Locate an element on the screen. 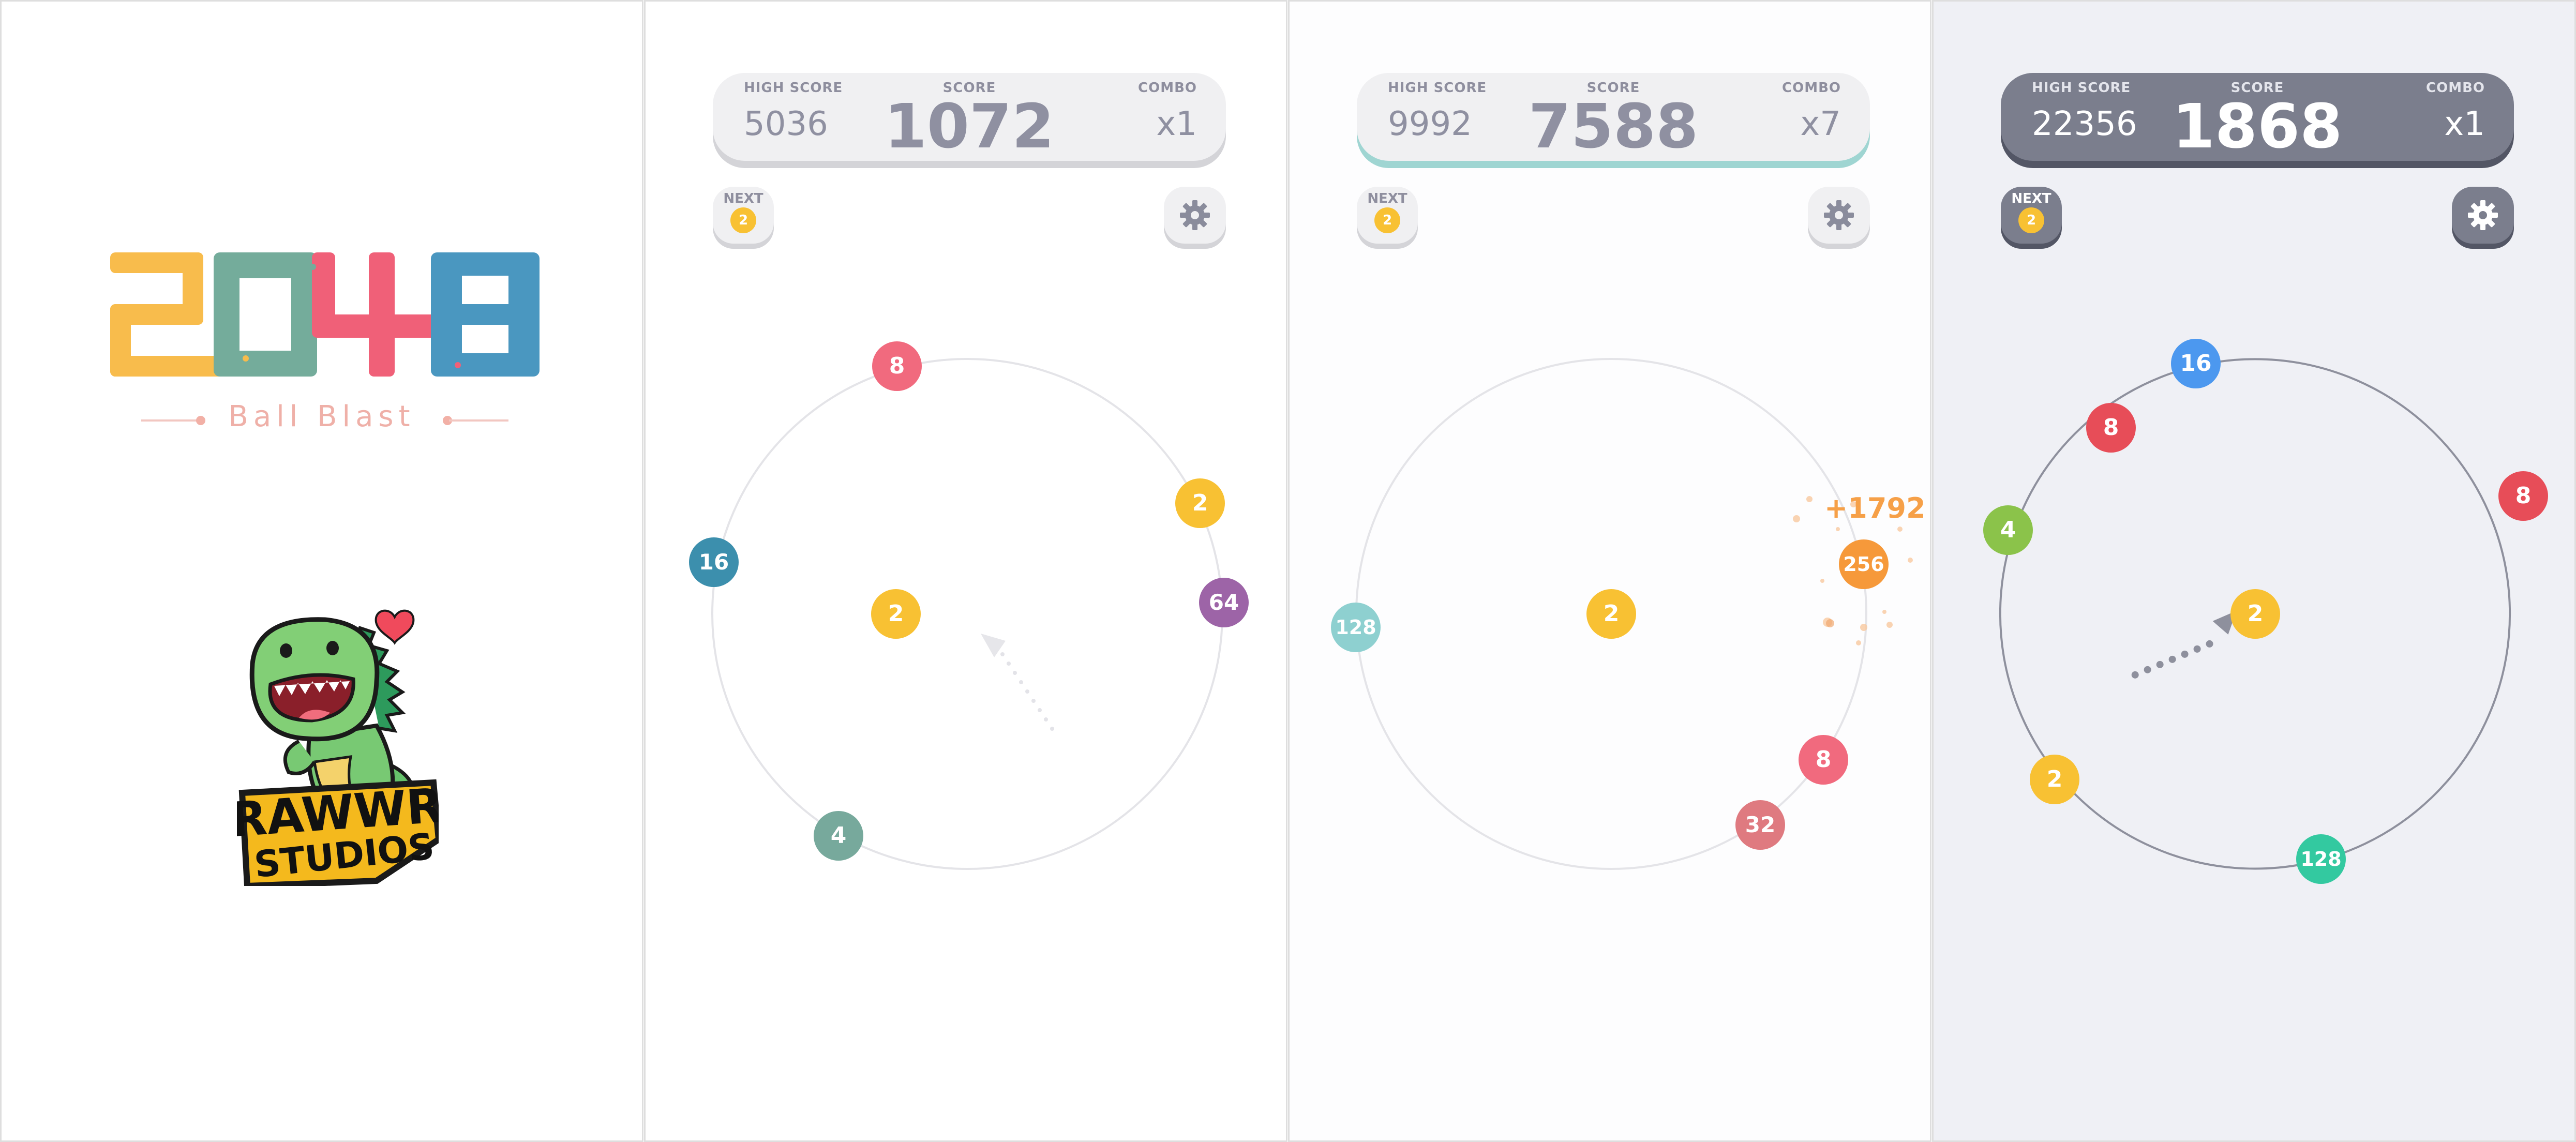  rawwr-studios-logo: RAWWR STUDIOS is located at coordinates (338, 747).